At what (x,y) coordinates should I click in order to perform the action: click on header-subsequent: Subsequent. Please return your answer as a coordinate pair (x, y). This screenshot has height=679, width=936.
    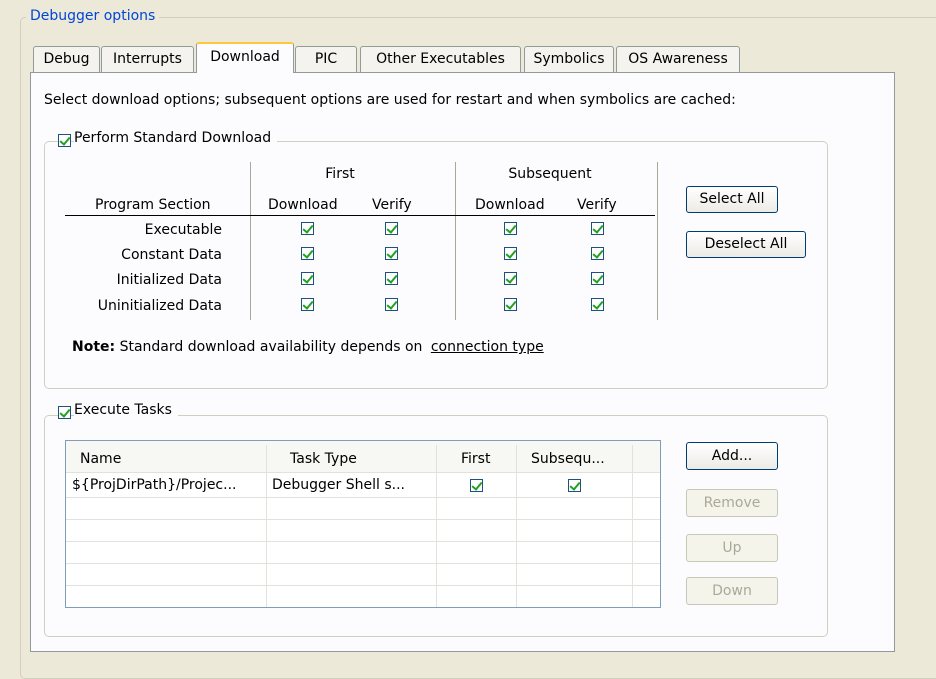
    Looking at the image, I should click on (550, 174).